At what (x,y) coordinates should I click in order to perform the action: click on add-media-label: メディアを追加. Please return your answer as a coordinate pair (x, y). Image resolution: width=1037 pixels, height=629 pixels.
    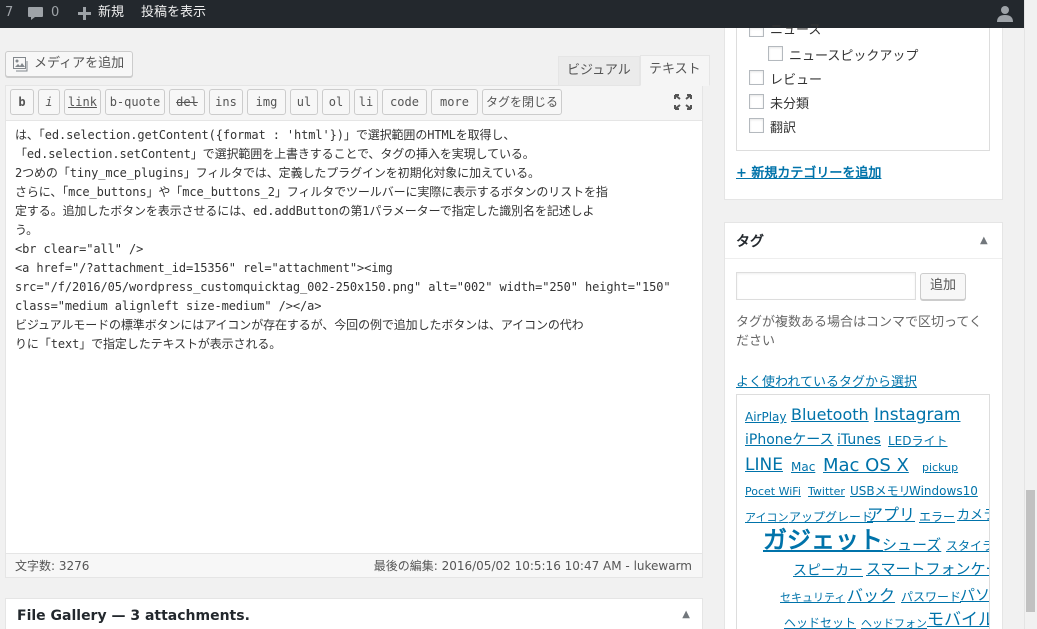
    Looking at the image, I should click on (79, 63).